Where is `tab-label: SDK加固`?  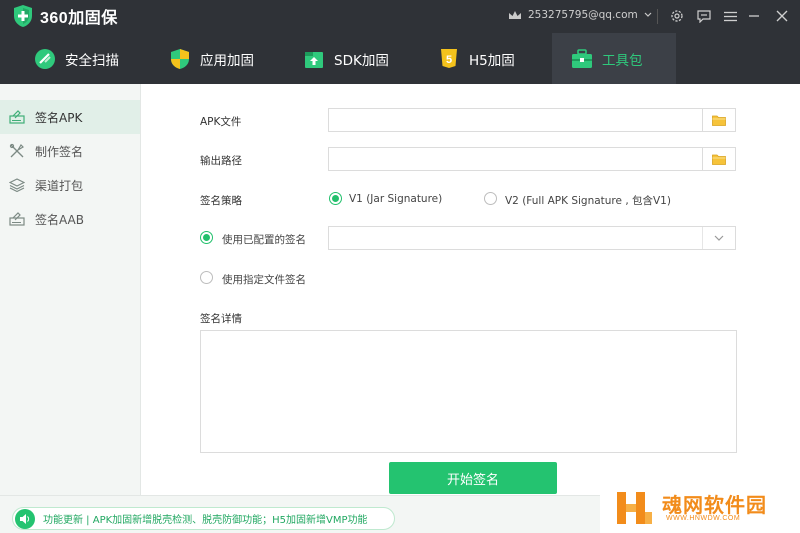 tab-label: SDK加固 is located at coordinates (361, 60).